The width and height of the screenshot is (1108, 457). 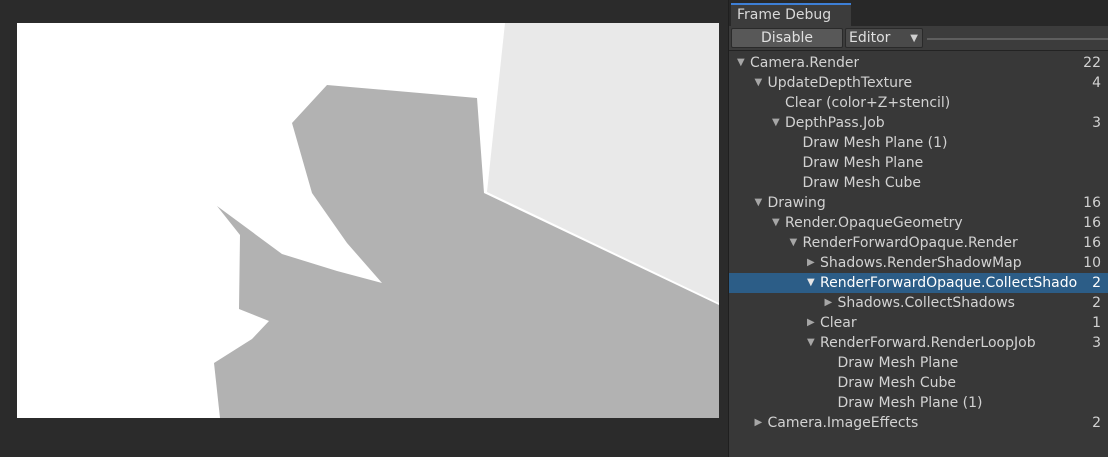 What do you see at coordinates (870, 38) in the screenshot?
I see `target-dropdown-value: Editor` at bounding box center [870, 38].